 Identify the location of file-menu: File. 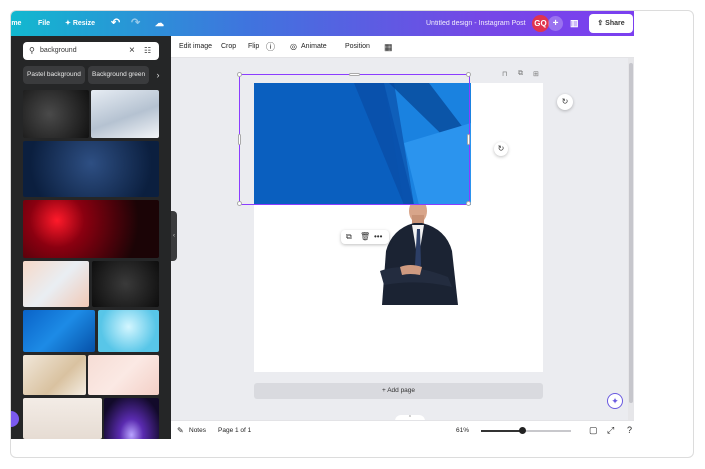
(44, 23).